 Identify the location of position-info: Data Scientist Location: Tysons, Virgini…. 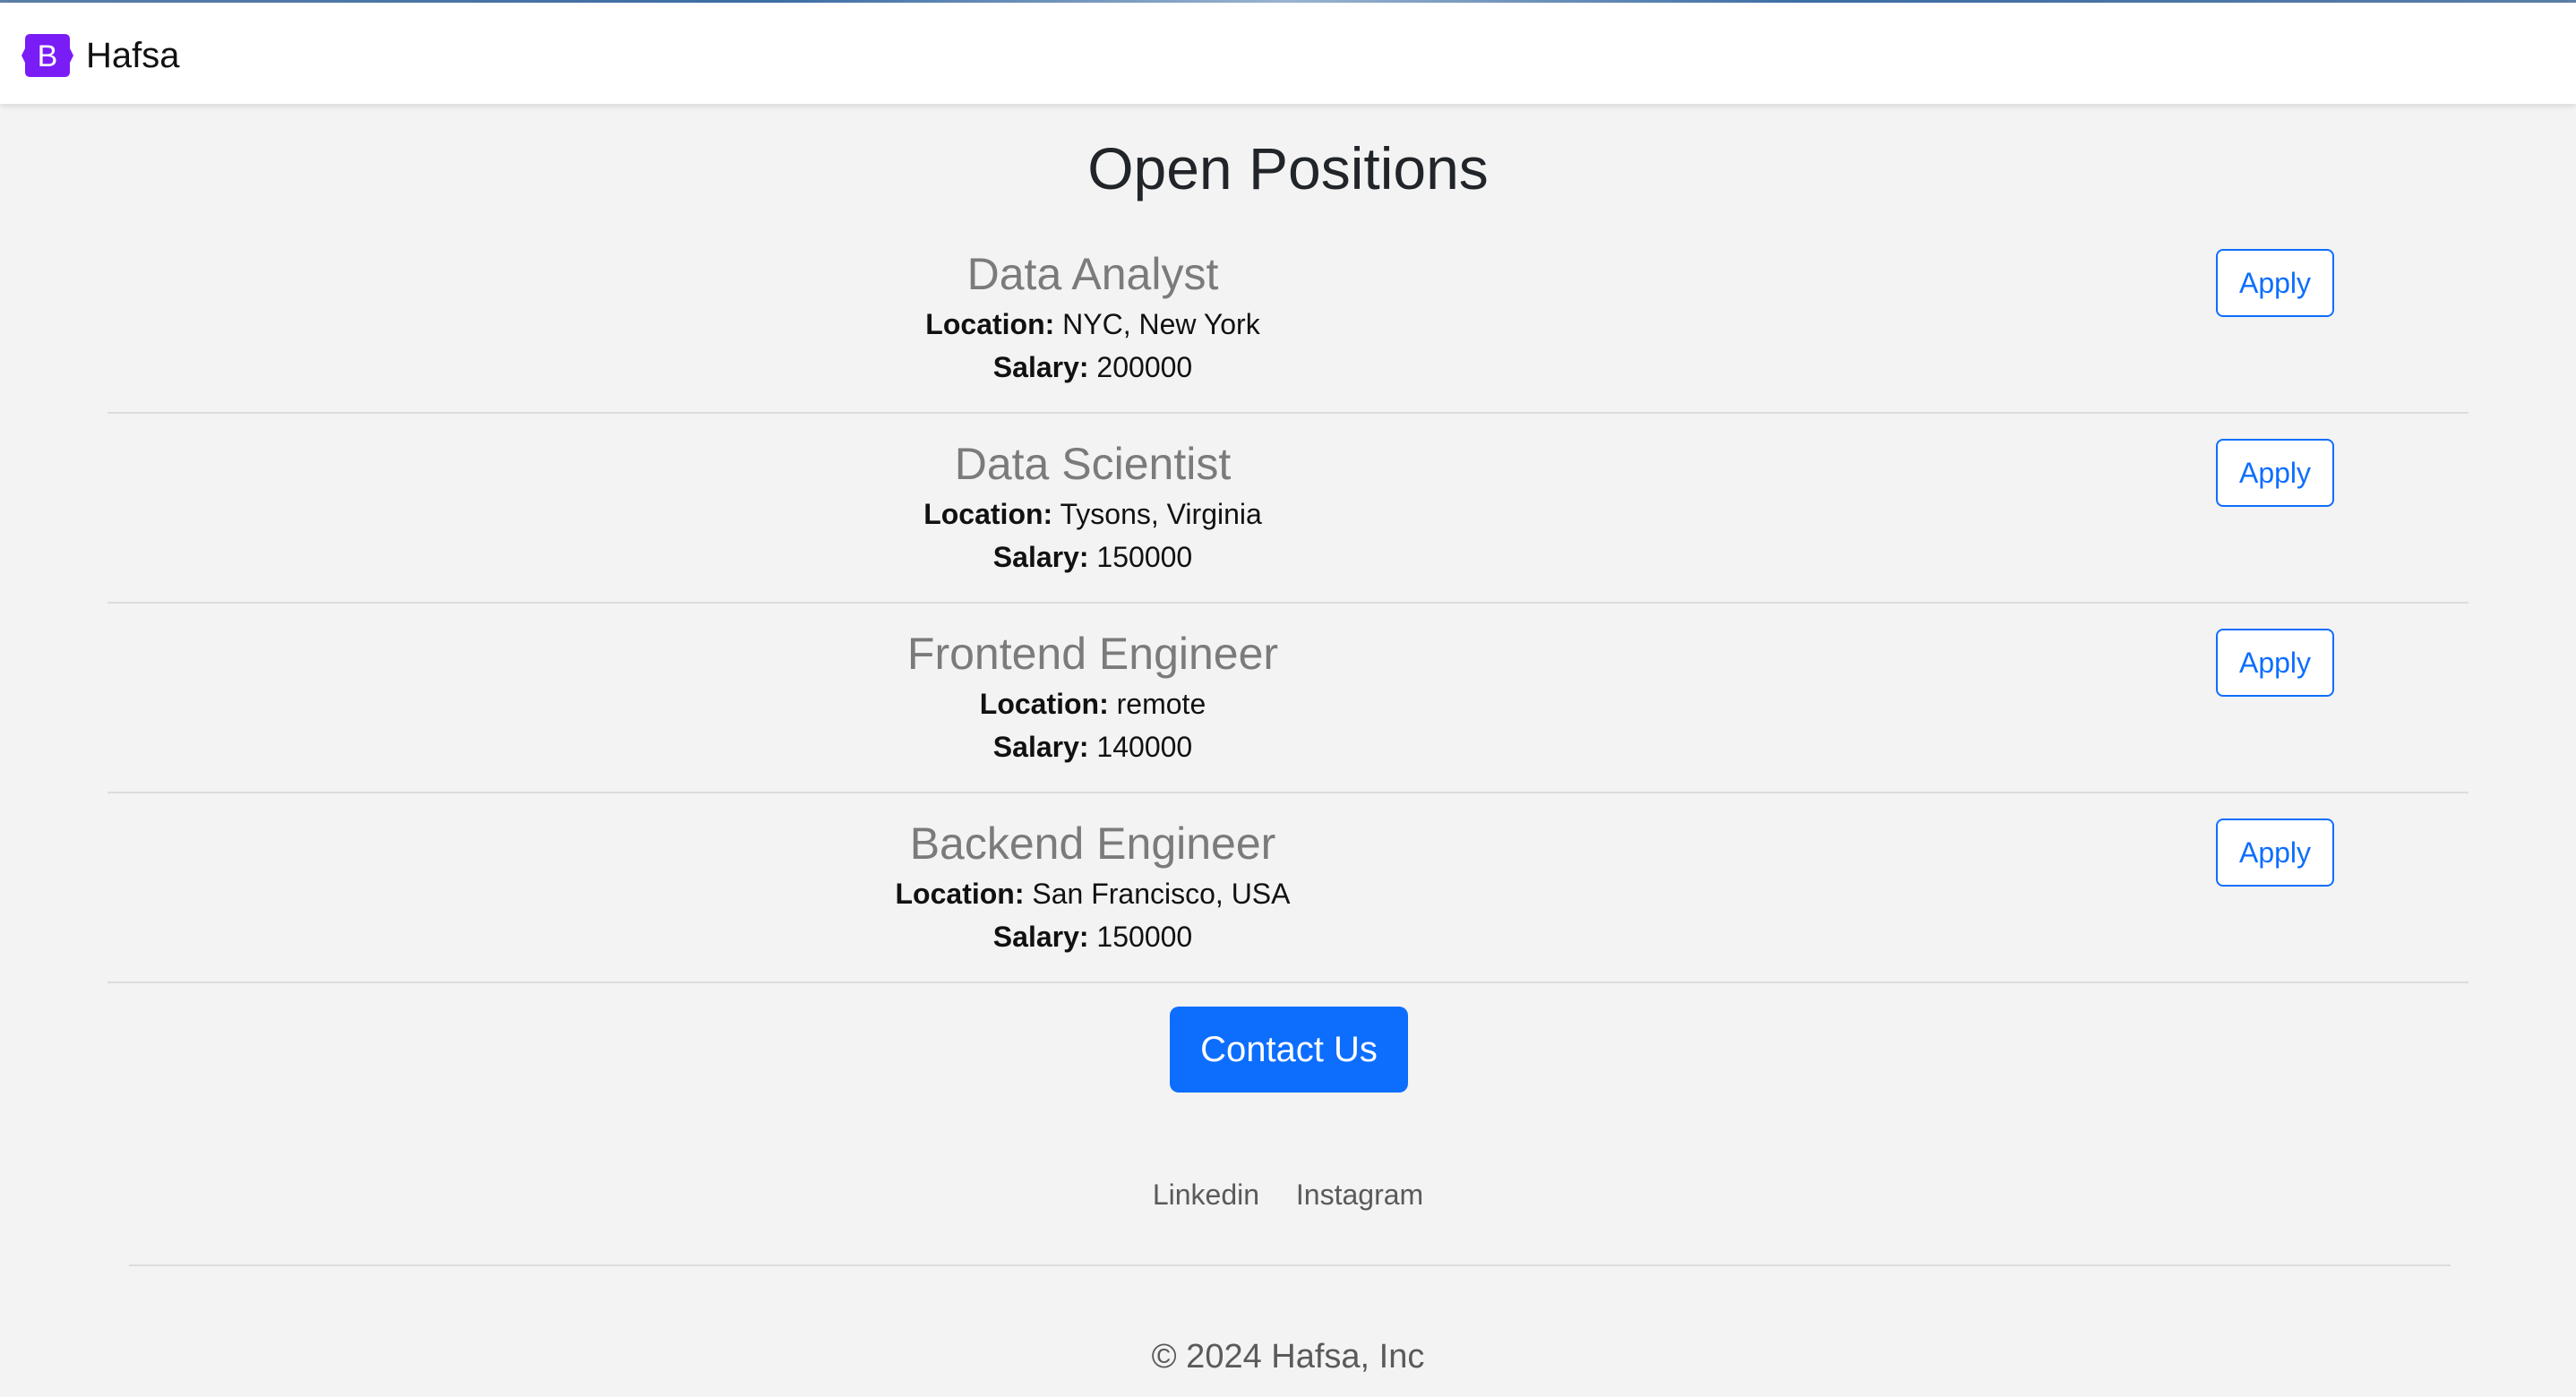
(1092, 507).